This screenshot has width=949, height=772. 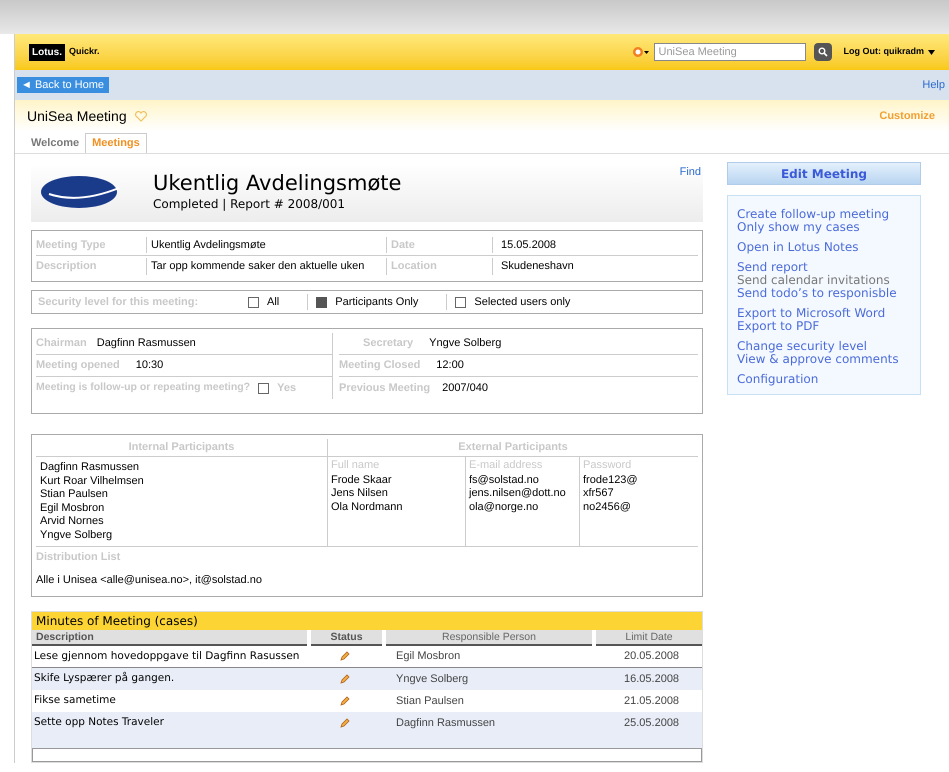 I want to click on search-button, so click(x=823, y=52).